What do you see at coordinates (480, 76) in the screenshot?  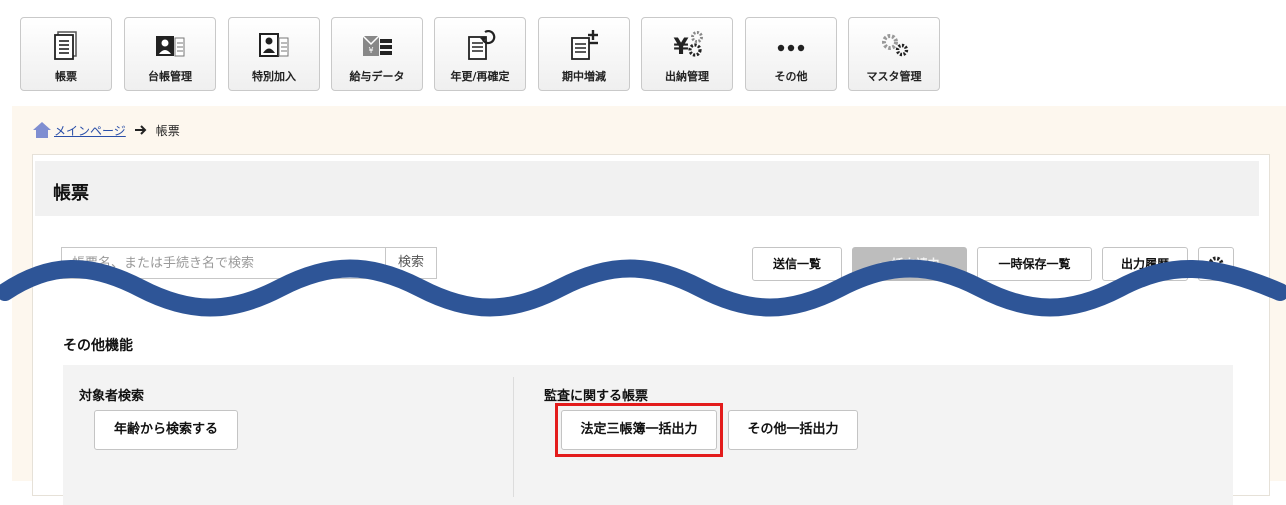 I see `toolbar-label: 年更/再確定` at bounding box center [480, 76].